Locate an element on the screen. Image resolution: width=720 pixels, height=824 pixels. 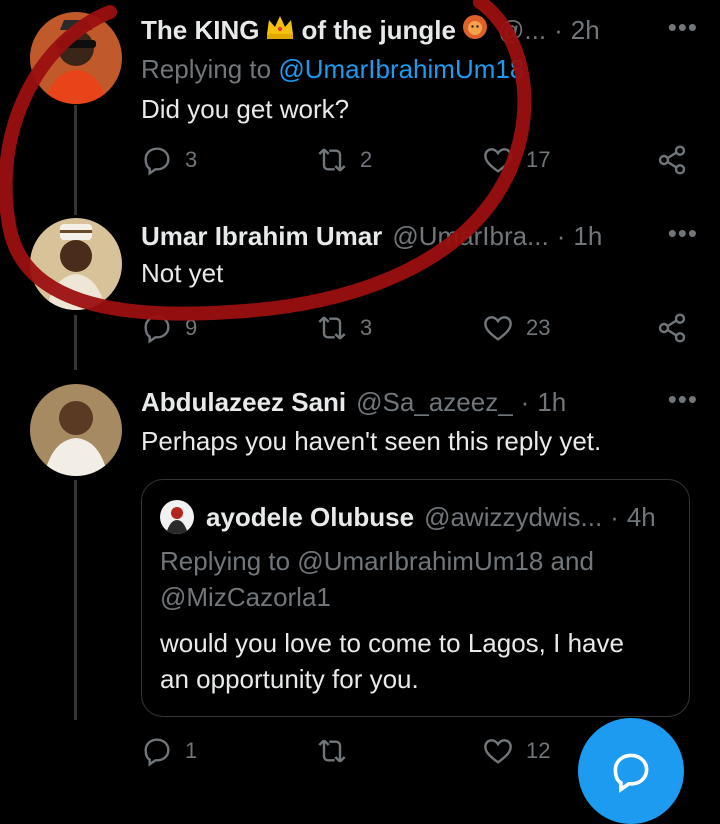
timestamp: 2h is located at coordinates (585, 30).